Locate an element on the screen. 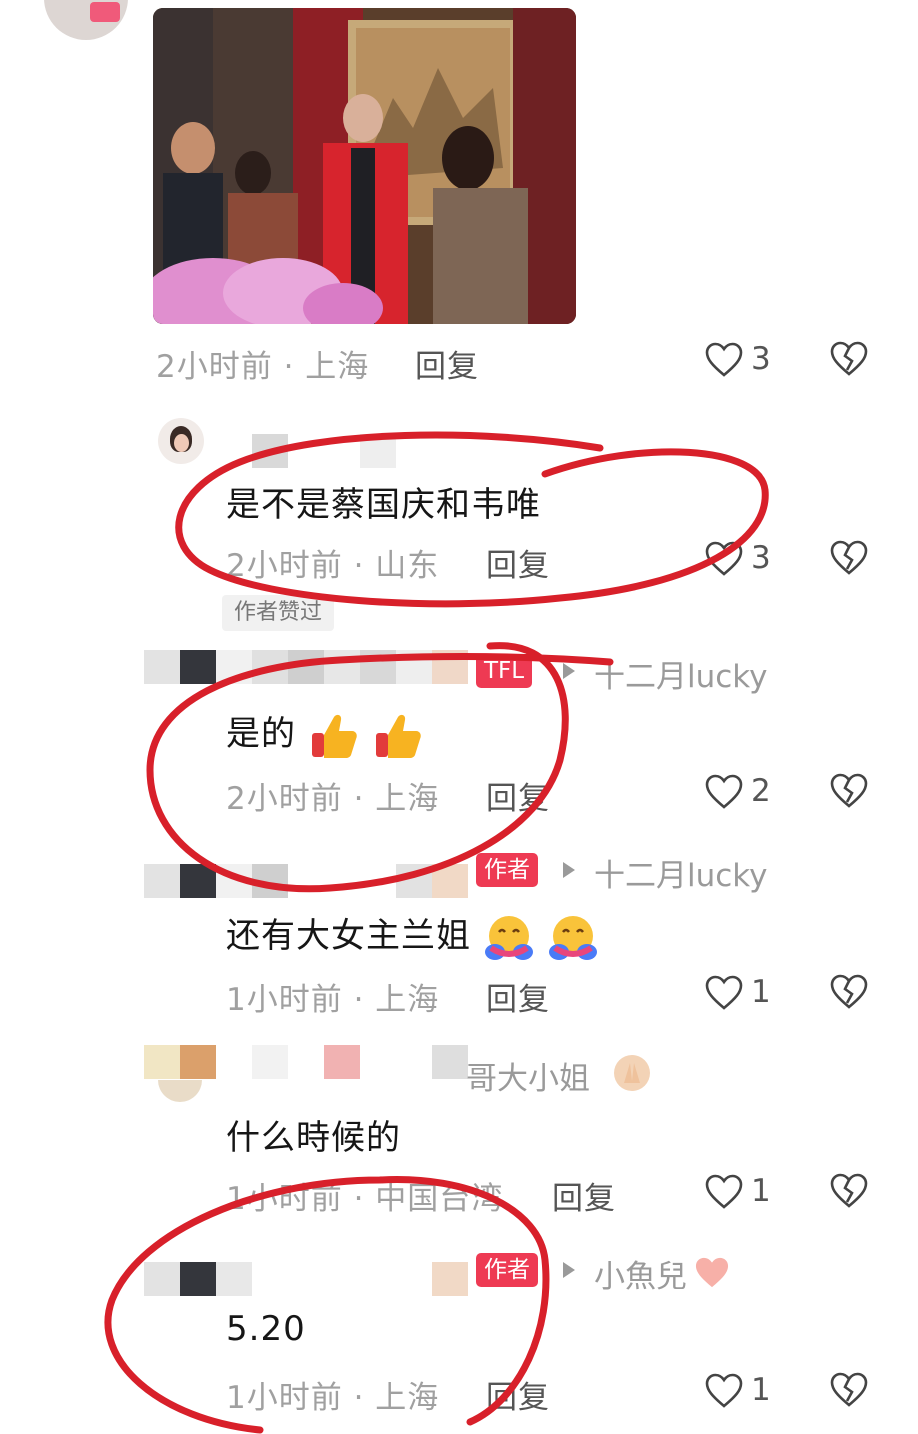 Image resolution: width=918 pixels, height=1434 pixels. comment-text: 还有大女主兰姐 is located at coordinates (412, 936).